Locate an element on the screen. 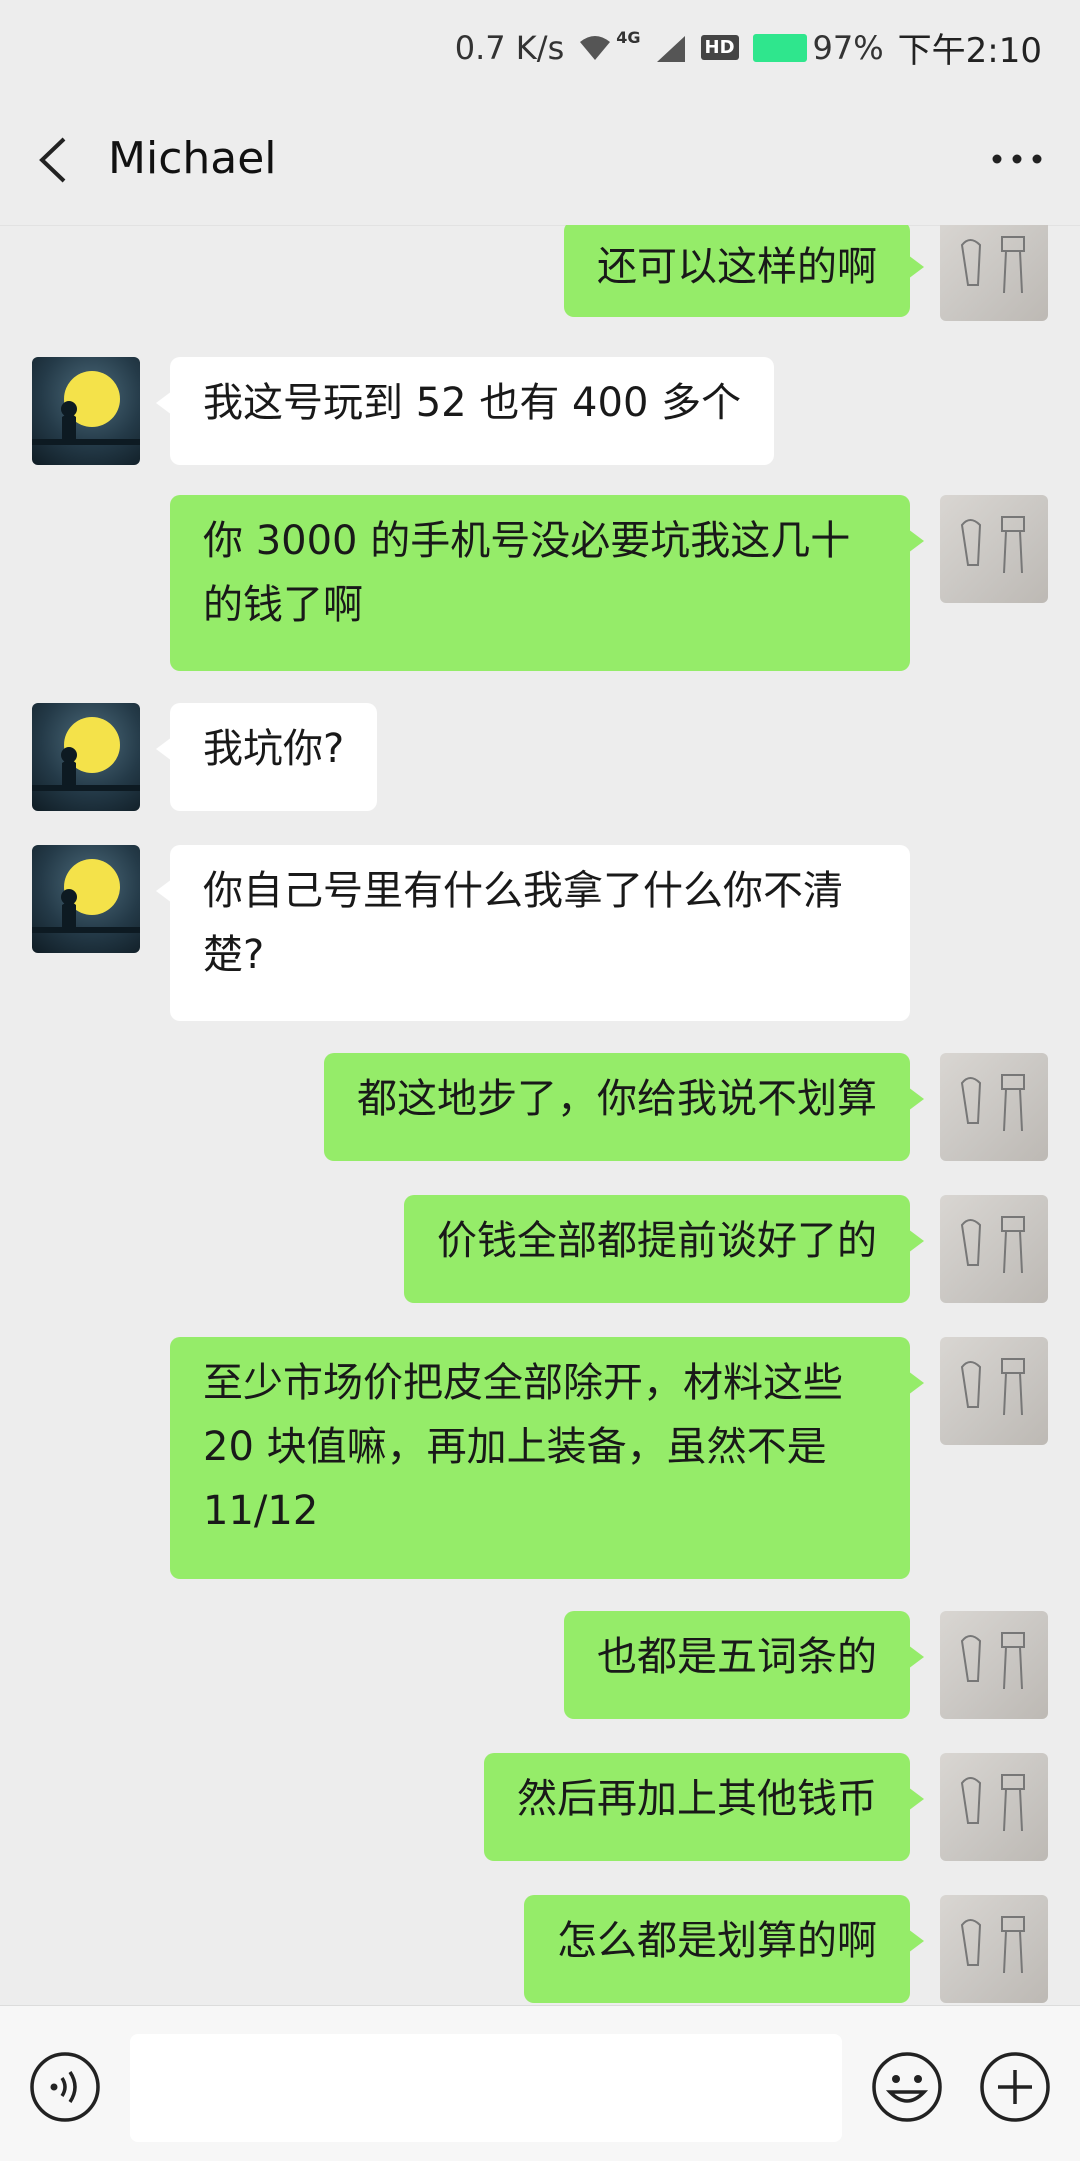 This screenshot has width=1080, height=2161. message-bubble: 怎么都是划算的啊 is located at coordinates (724, 1949).